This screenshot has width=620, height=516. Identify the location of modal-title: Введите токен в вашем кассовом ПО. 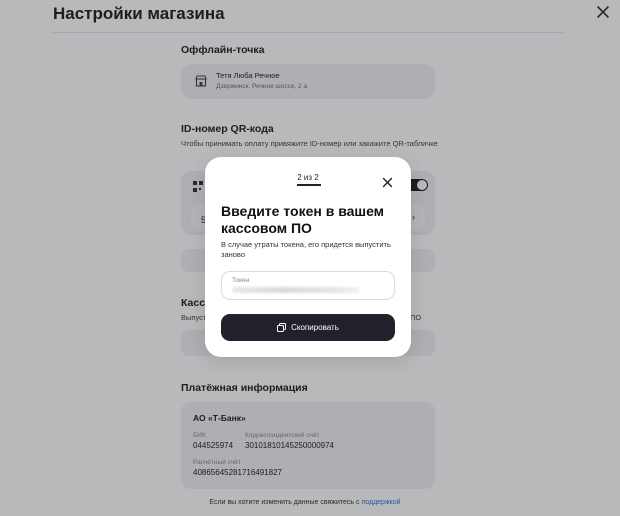
(303, 219).